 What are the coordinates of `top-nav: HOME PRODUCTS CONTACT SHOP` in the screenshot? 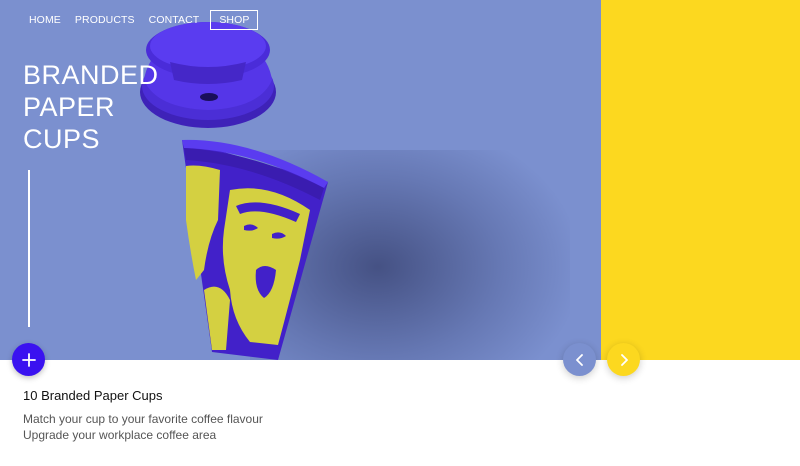 It's located at (140, 20).